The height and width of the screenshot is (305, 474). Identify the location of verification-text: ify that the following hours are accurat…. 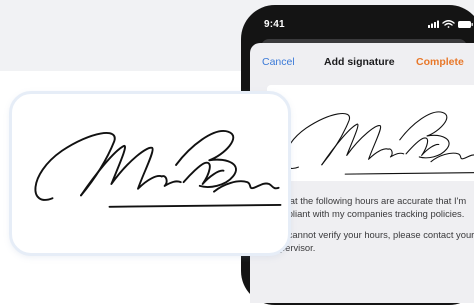
(372, 228).